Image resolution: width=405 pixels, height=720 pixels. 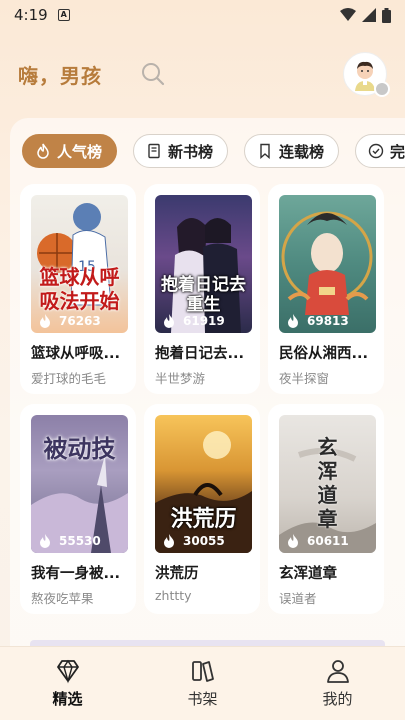 I want to click on tab-new-books: 新书榜, so click(x=181, y=151).